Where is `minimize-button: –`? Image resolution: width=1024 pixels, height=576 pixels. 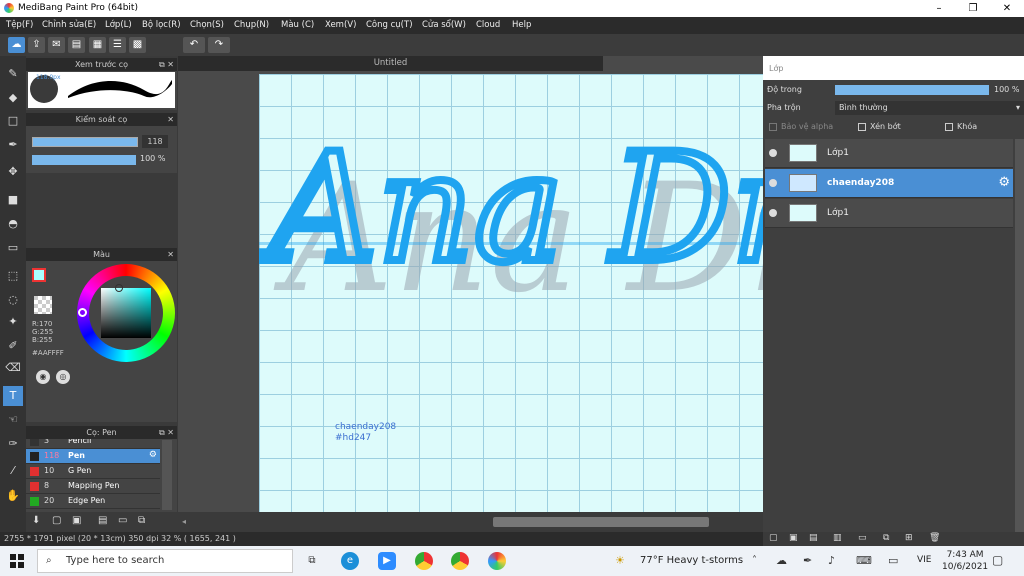 minimize-button: – is located at coordinates (939, 8).